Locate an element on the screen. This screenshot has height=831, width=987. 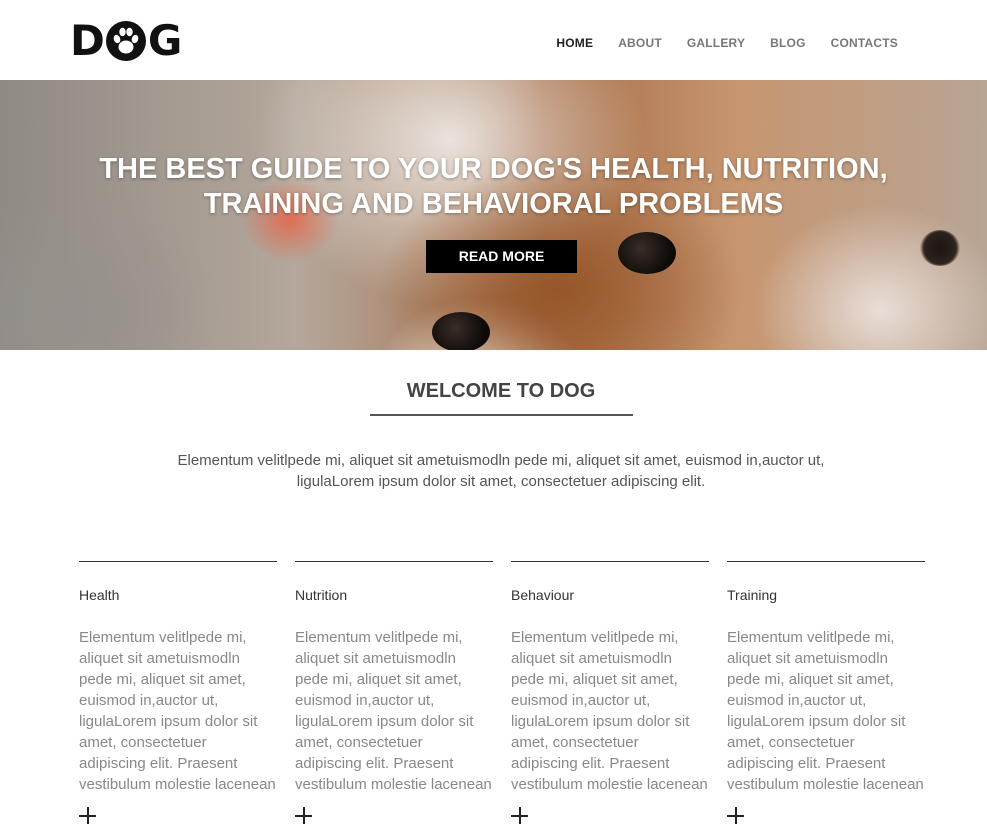
logo: D G is located at coordinates (126, 40).